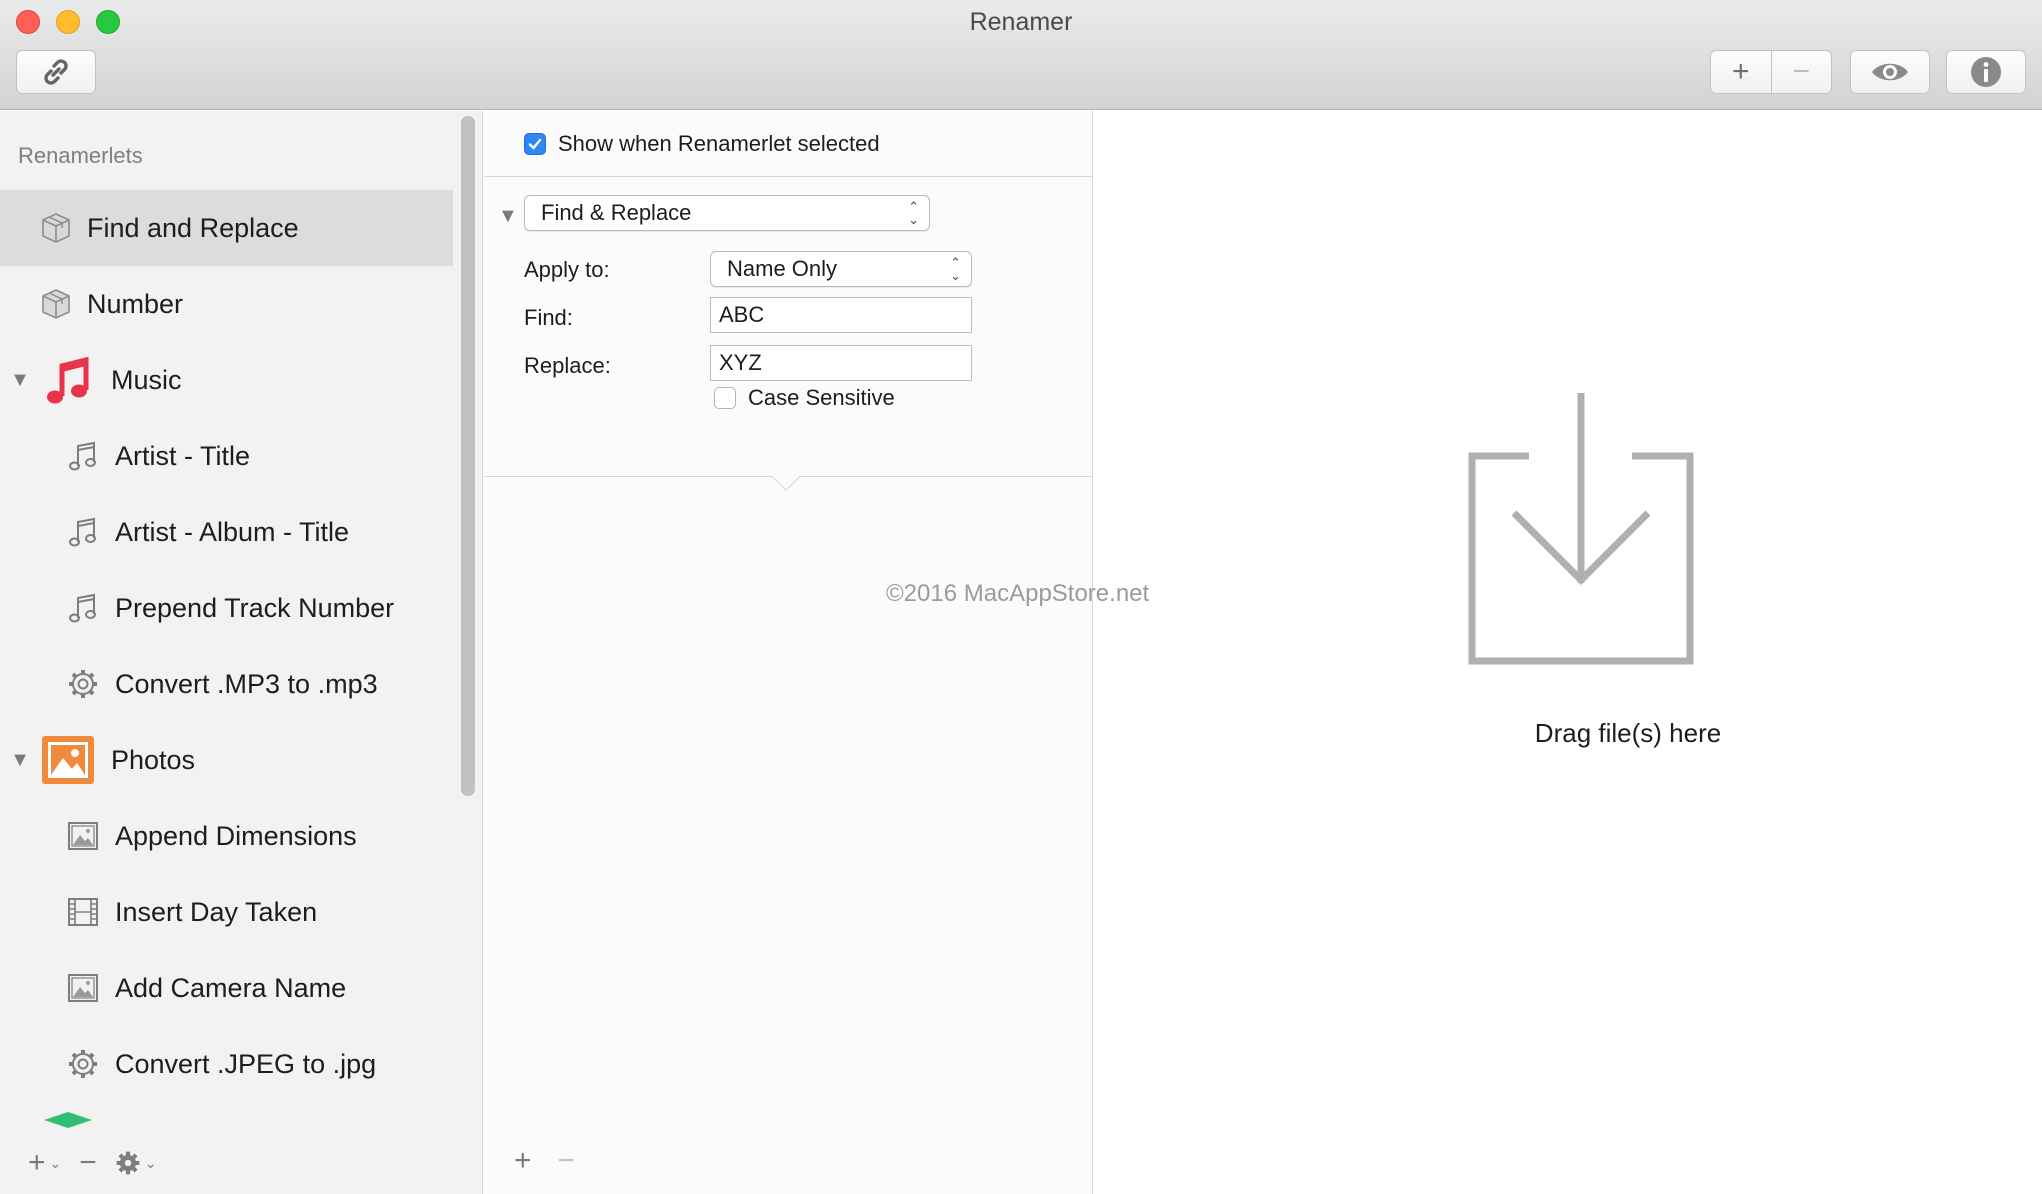  I want to click on remove-step-button: −, so click(567, 1161).